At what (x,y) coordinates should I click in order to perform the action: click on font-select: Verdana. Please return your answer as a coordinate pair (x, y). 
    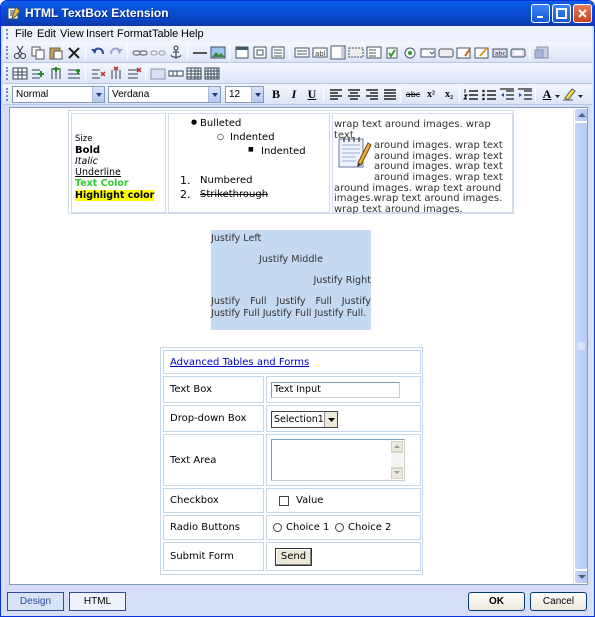
    Looking at the image, I should click on (164, 94).